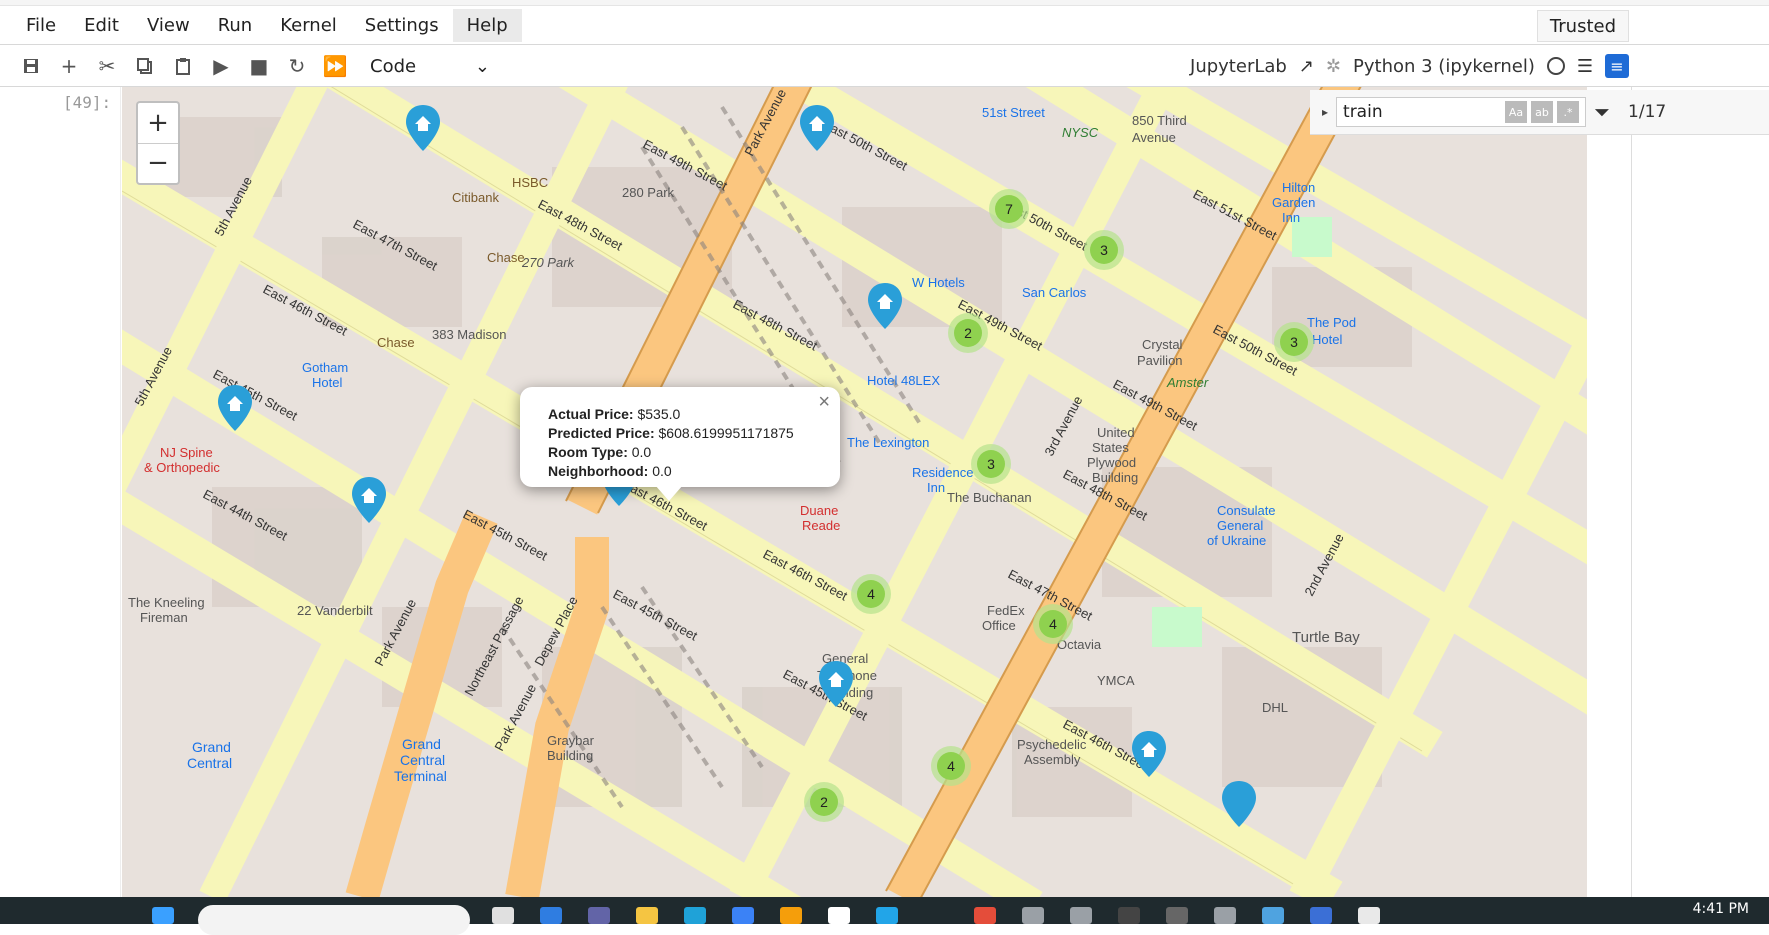 The width and height of the screenshot is (1769, 935). Describe the element at coordinates (695, 915) in the screenshot. I see `edge-icon` at that location.